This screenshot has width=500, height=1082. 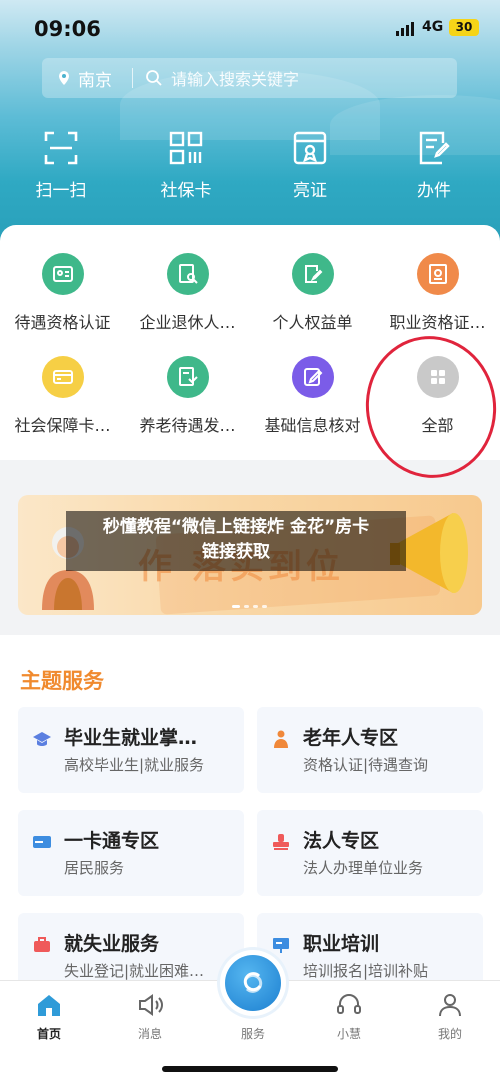 What do you see at coordinates (312, 377) in the screenshot?
I see `edit-icon` at bounding box center [312, 377].